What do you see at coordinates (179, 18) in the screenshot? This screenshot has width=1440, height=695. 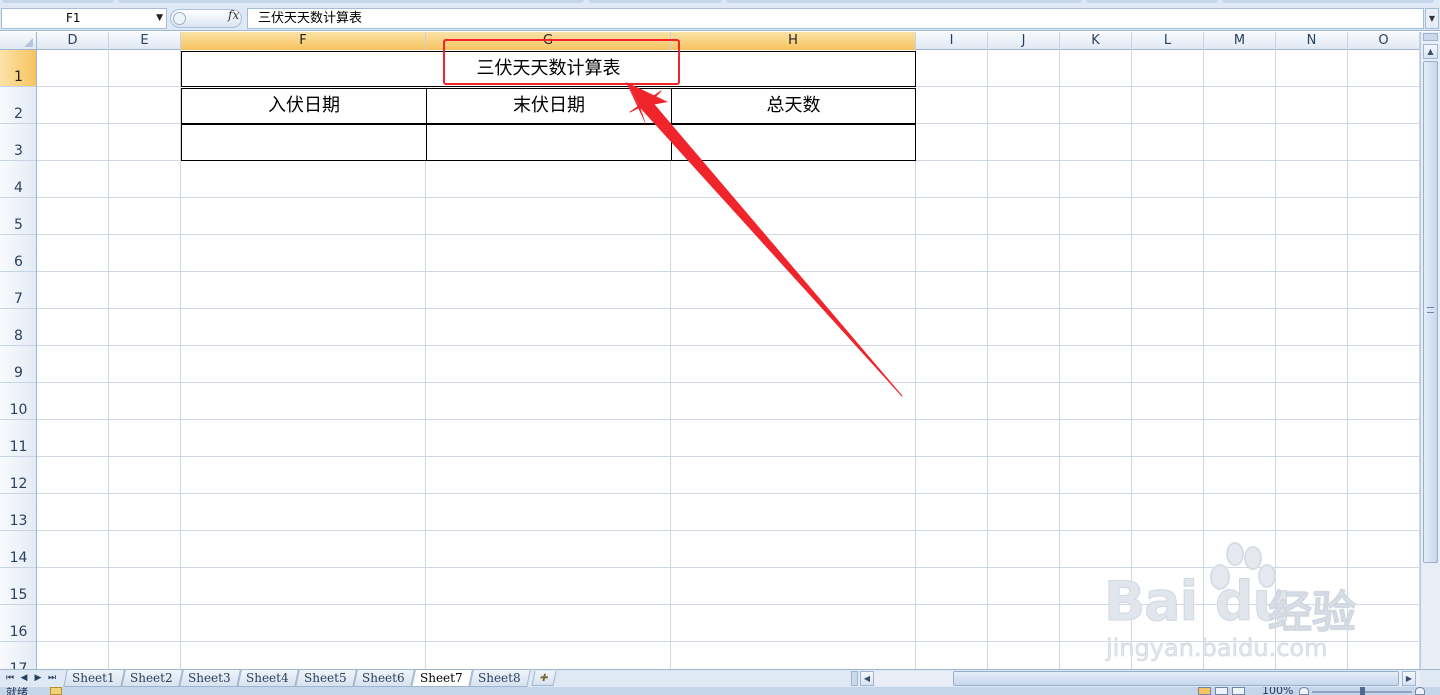 I see `resize-dot-icon` at bounding box center [179, 18].